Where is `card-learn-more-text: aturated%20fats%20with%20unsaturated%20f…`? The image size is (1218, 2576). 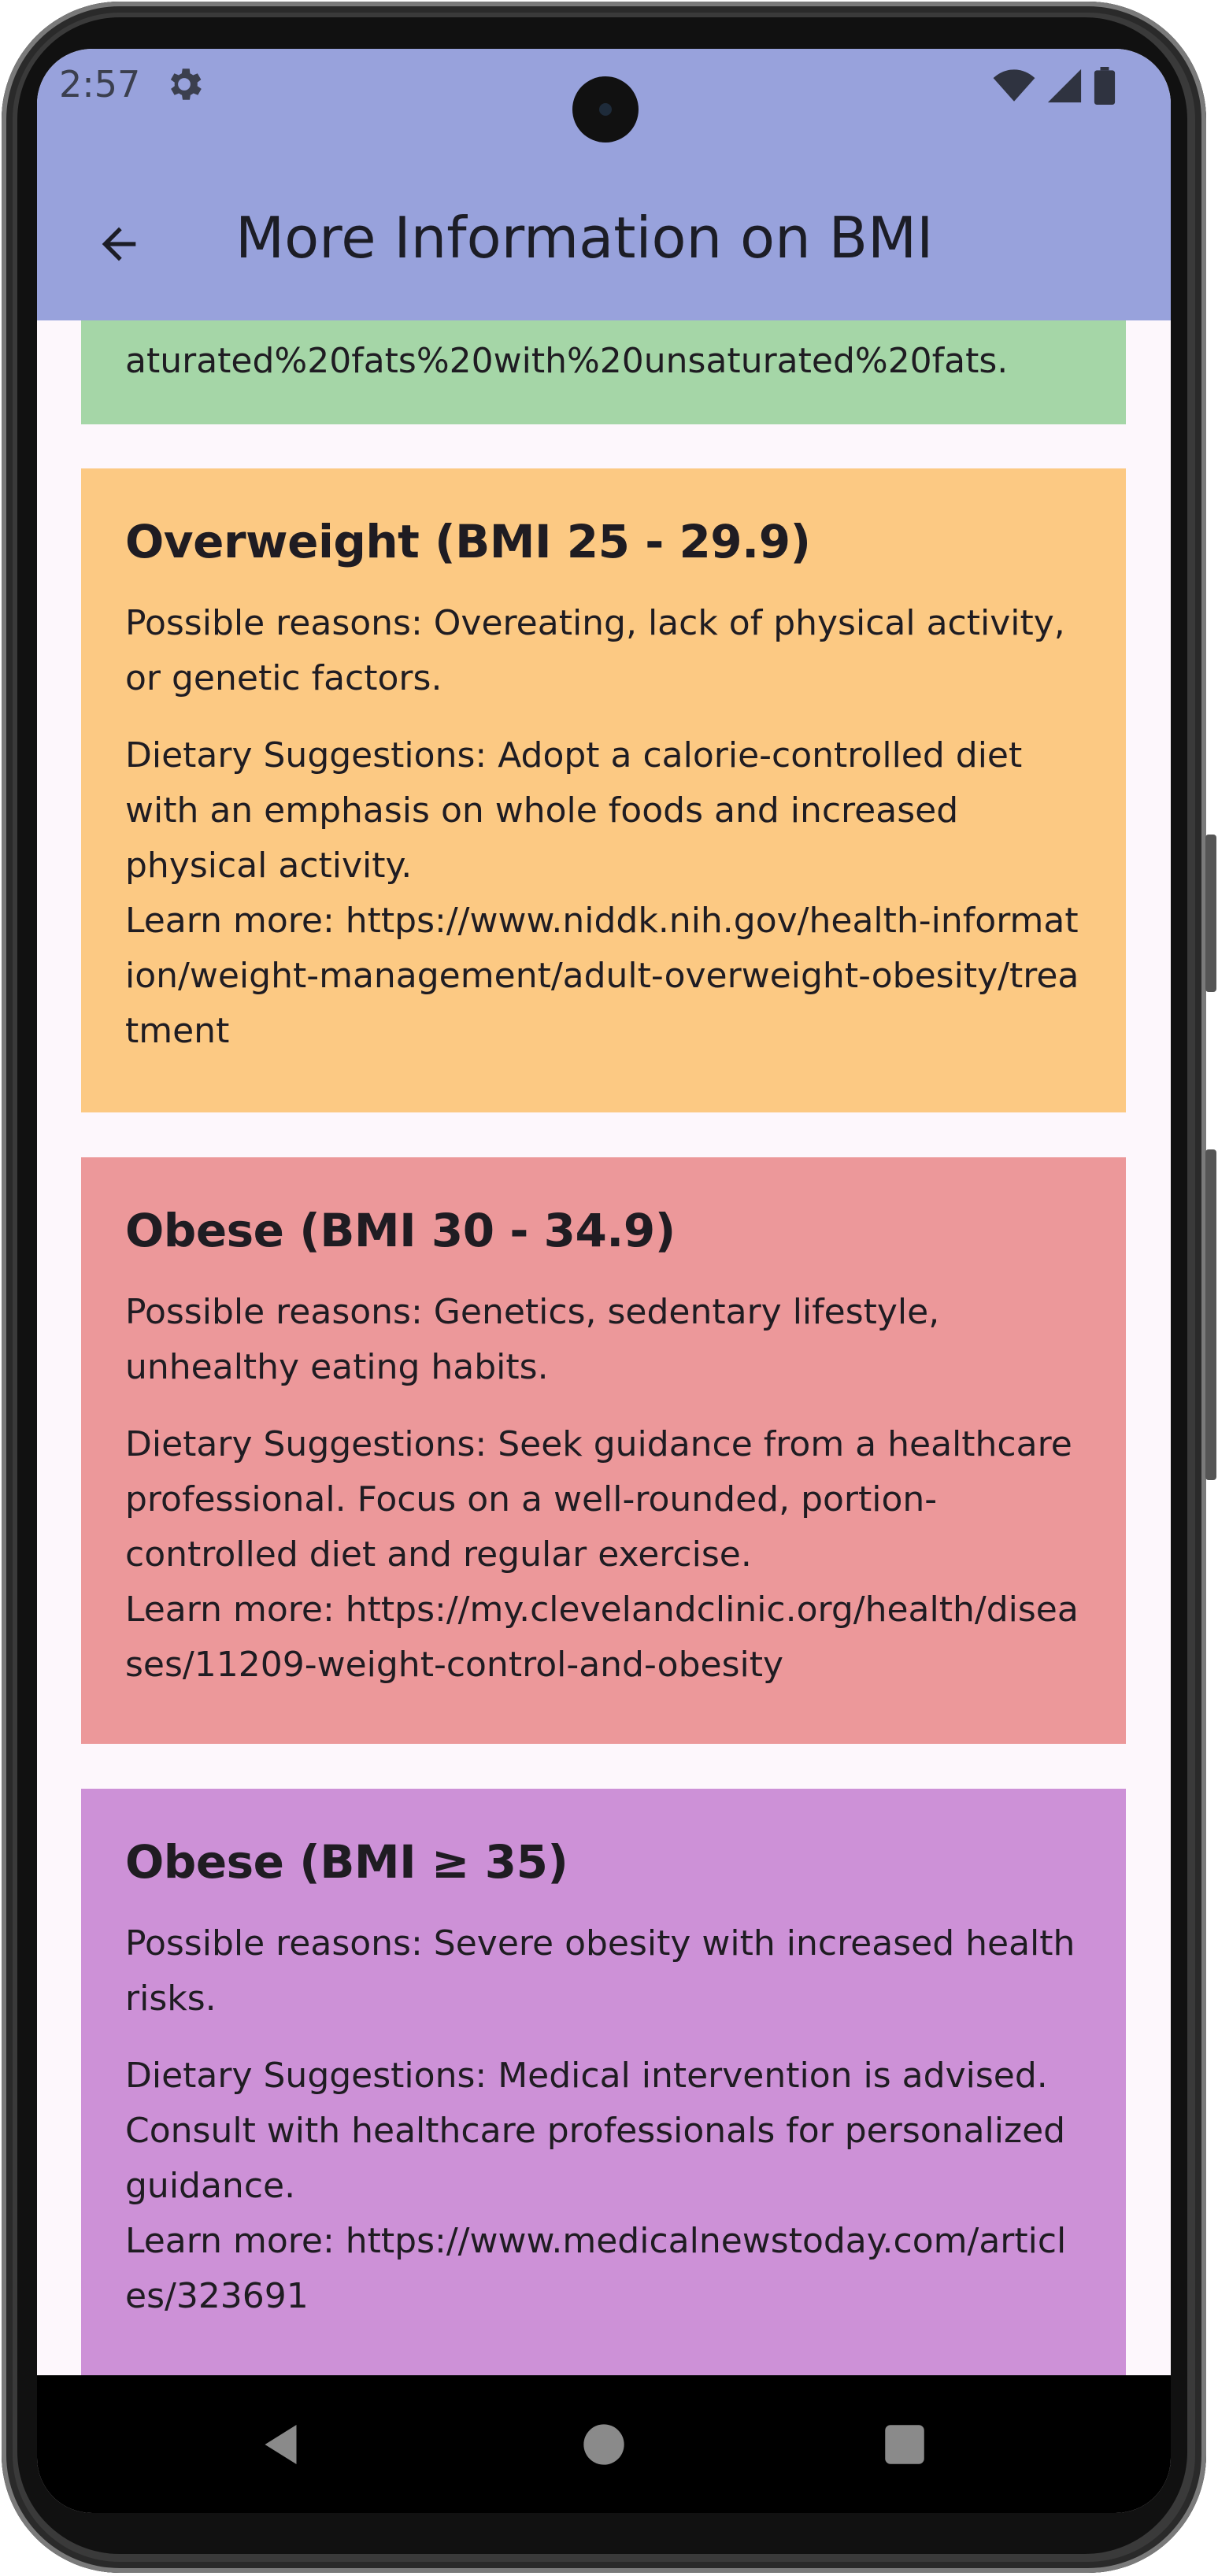 card-learn-more-text: aturated%20fats%20with%20unsaturated%20f… is located at coordinates (567, 361).